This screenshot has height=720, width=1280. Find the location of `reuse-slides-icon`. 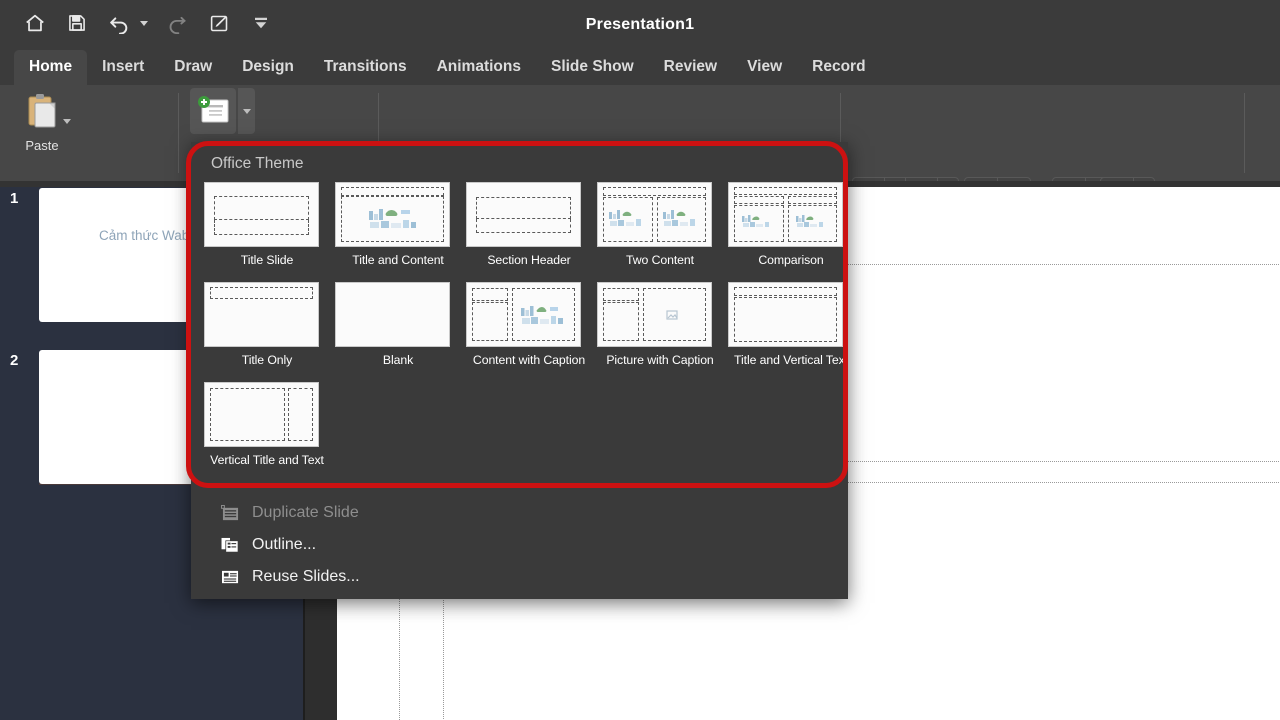

reuse-slides-icon is located at coordinates (230, 577).